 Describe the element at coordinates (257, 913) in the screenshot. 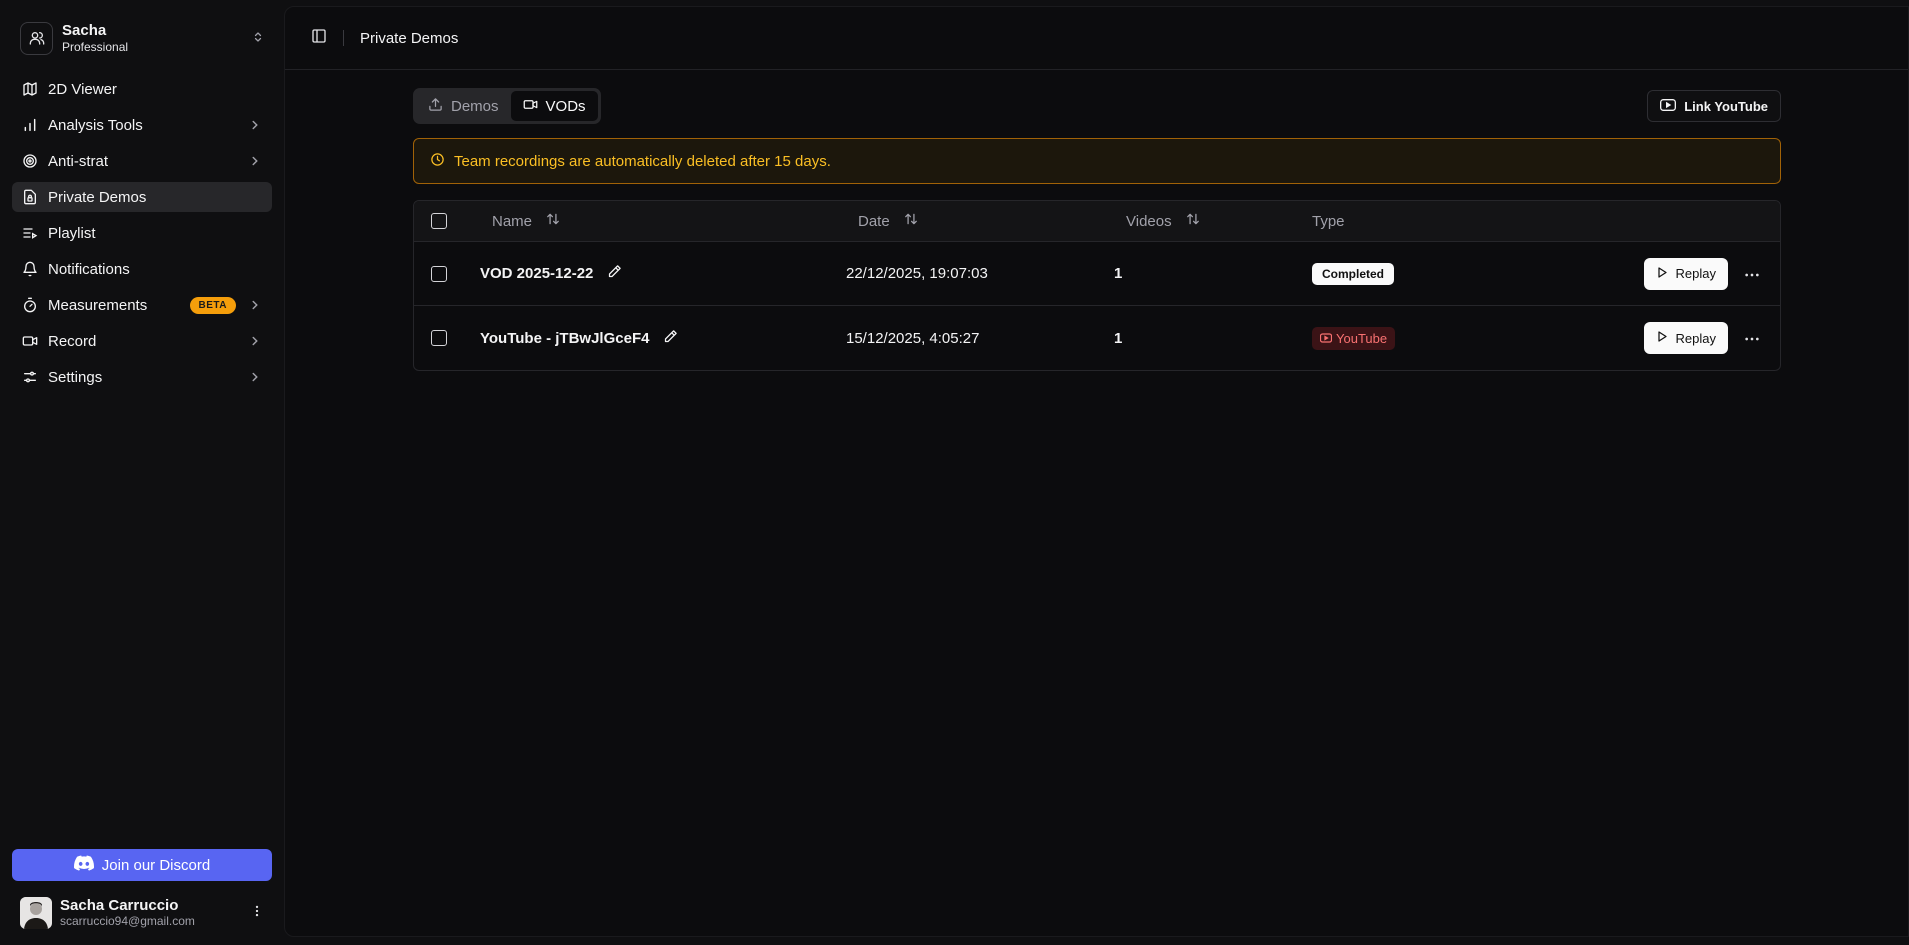

I see `more-vertical-icon` at that location.